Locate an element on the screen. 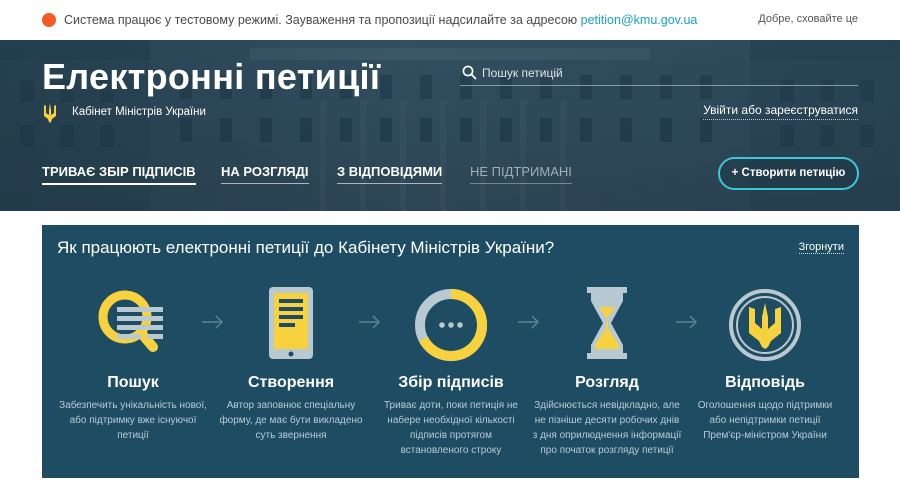 This screenshot has width=900, height=488. search-input is located at coordinates (667, 73).